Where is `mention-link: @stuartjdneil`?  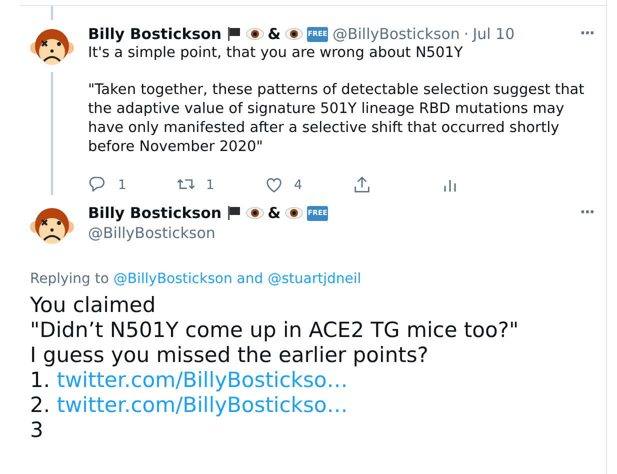 mention-link: @stuartjdneil is located at coordinates (315, 279).